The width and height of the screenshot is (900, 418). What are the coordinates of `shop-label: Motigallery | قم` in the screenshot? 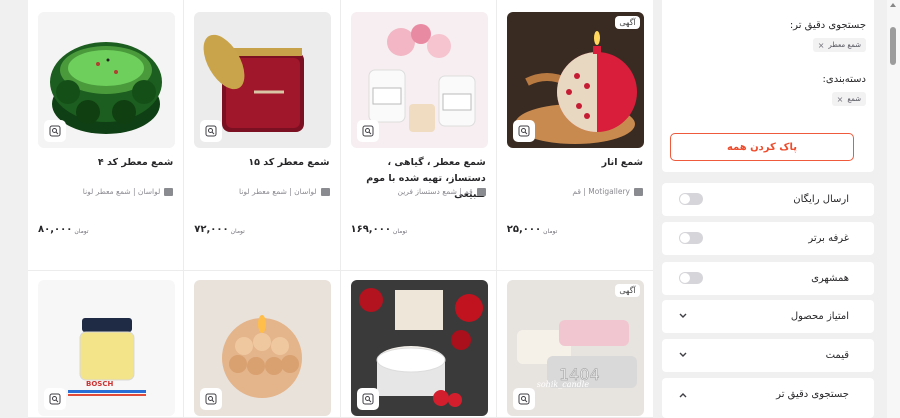 It's located at (601, 191).